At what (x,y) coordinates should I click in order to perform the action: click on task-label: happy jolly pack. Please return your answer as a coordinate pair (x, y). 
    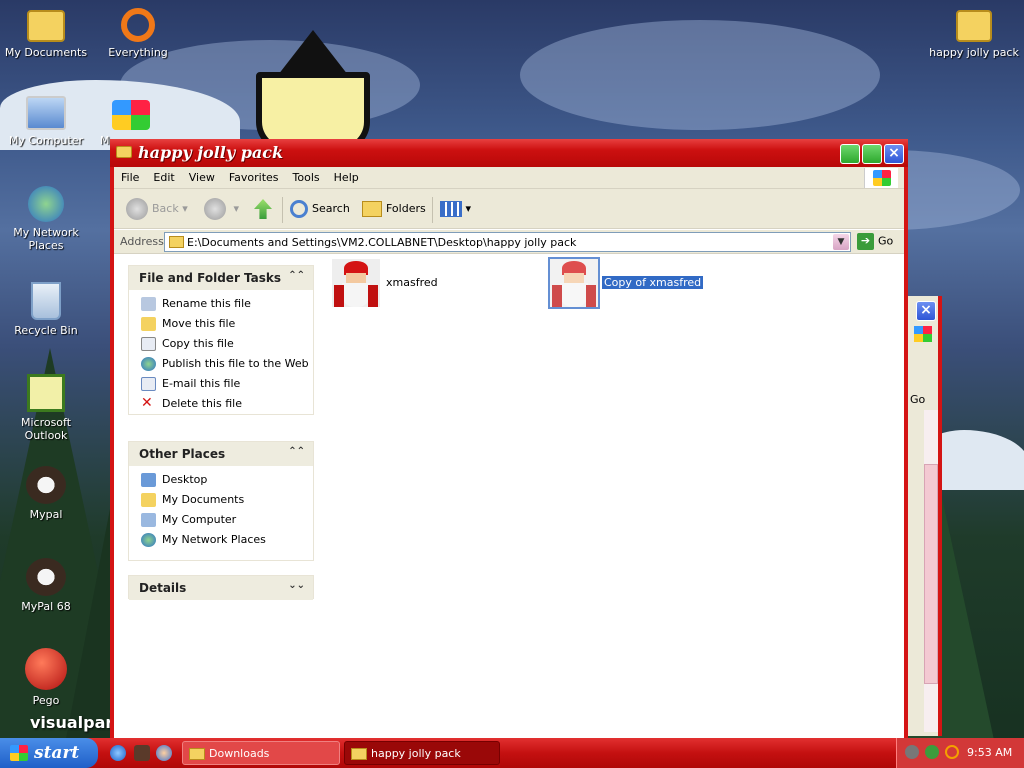
    Looking at the image, I should click on (416, 753).